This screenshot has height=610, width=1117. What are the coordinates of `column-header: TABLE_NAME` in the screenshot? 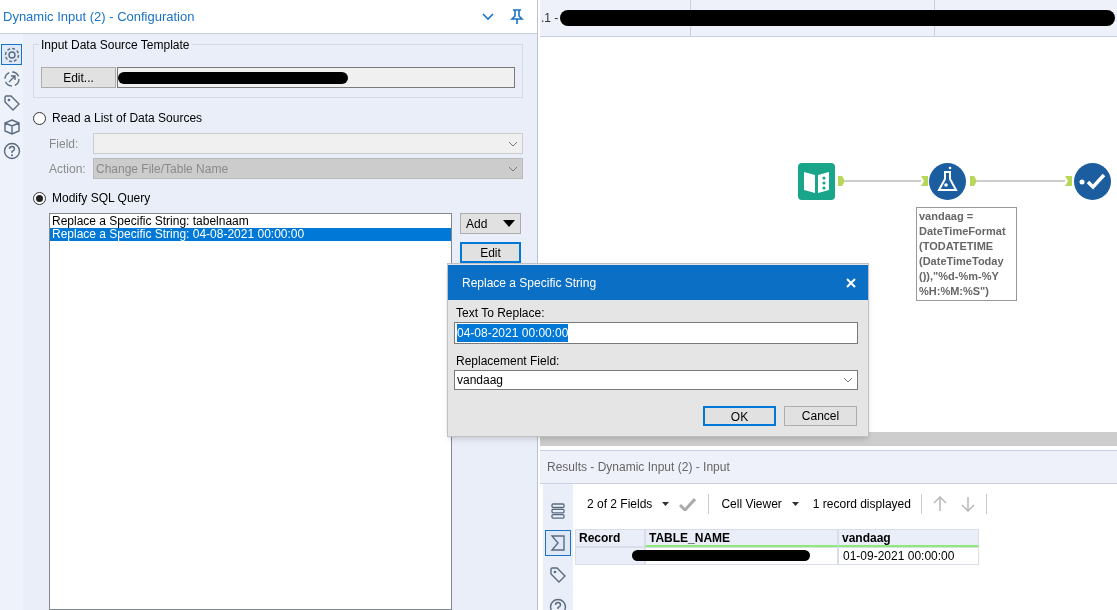 It's located at (741, 538).